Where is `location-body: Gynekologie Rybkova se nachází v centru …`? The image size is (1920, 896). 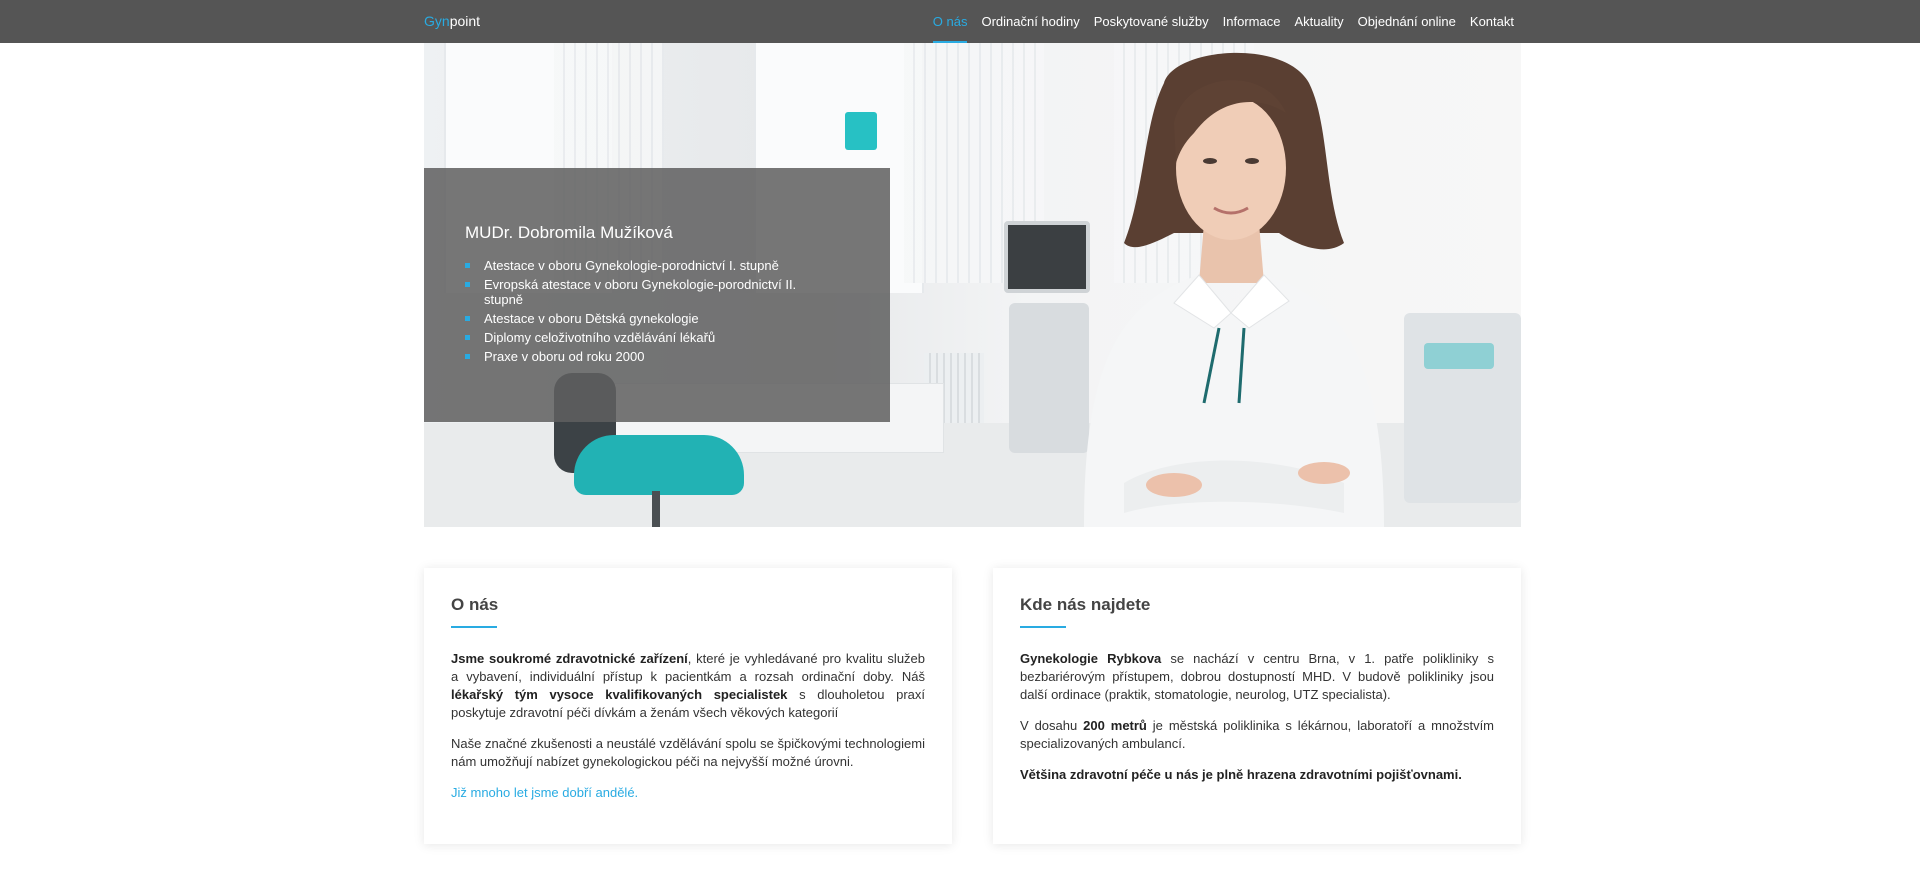 location-body: Gynekologie Rybkova se nachází v centru … is located at coordinates (1257, 723).